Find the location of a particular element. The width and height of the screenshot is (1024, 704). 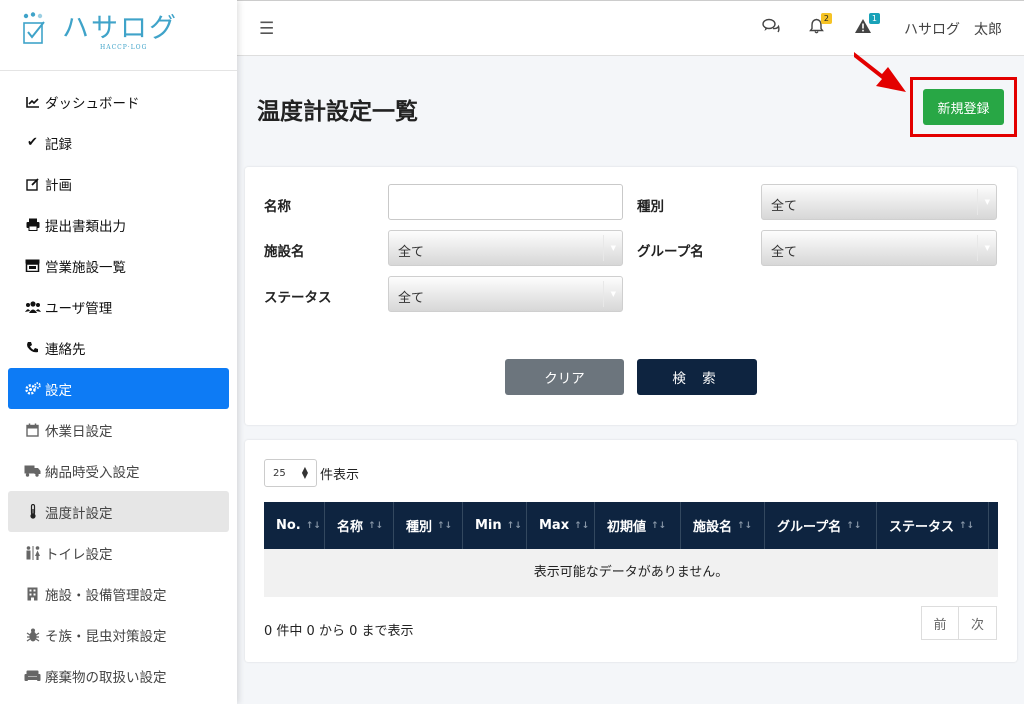

sidebar-item-label: 提出書類出力 is located at coordinates (85, 226).